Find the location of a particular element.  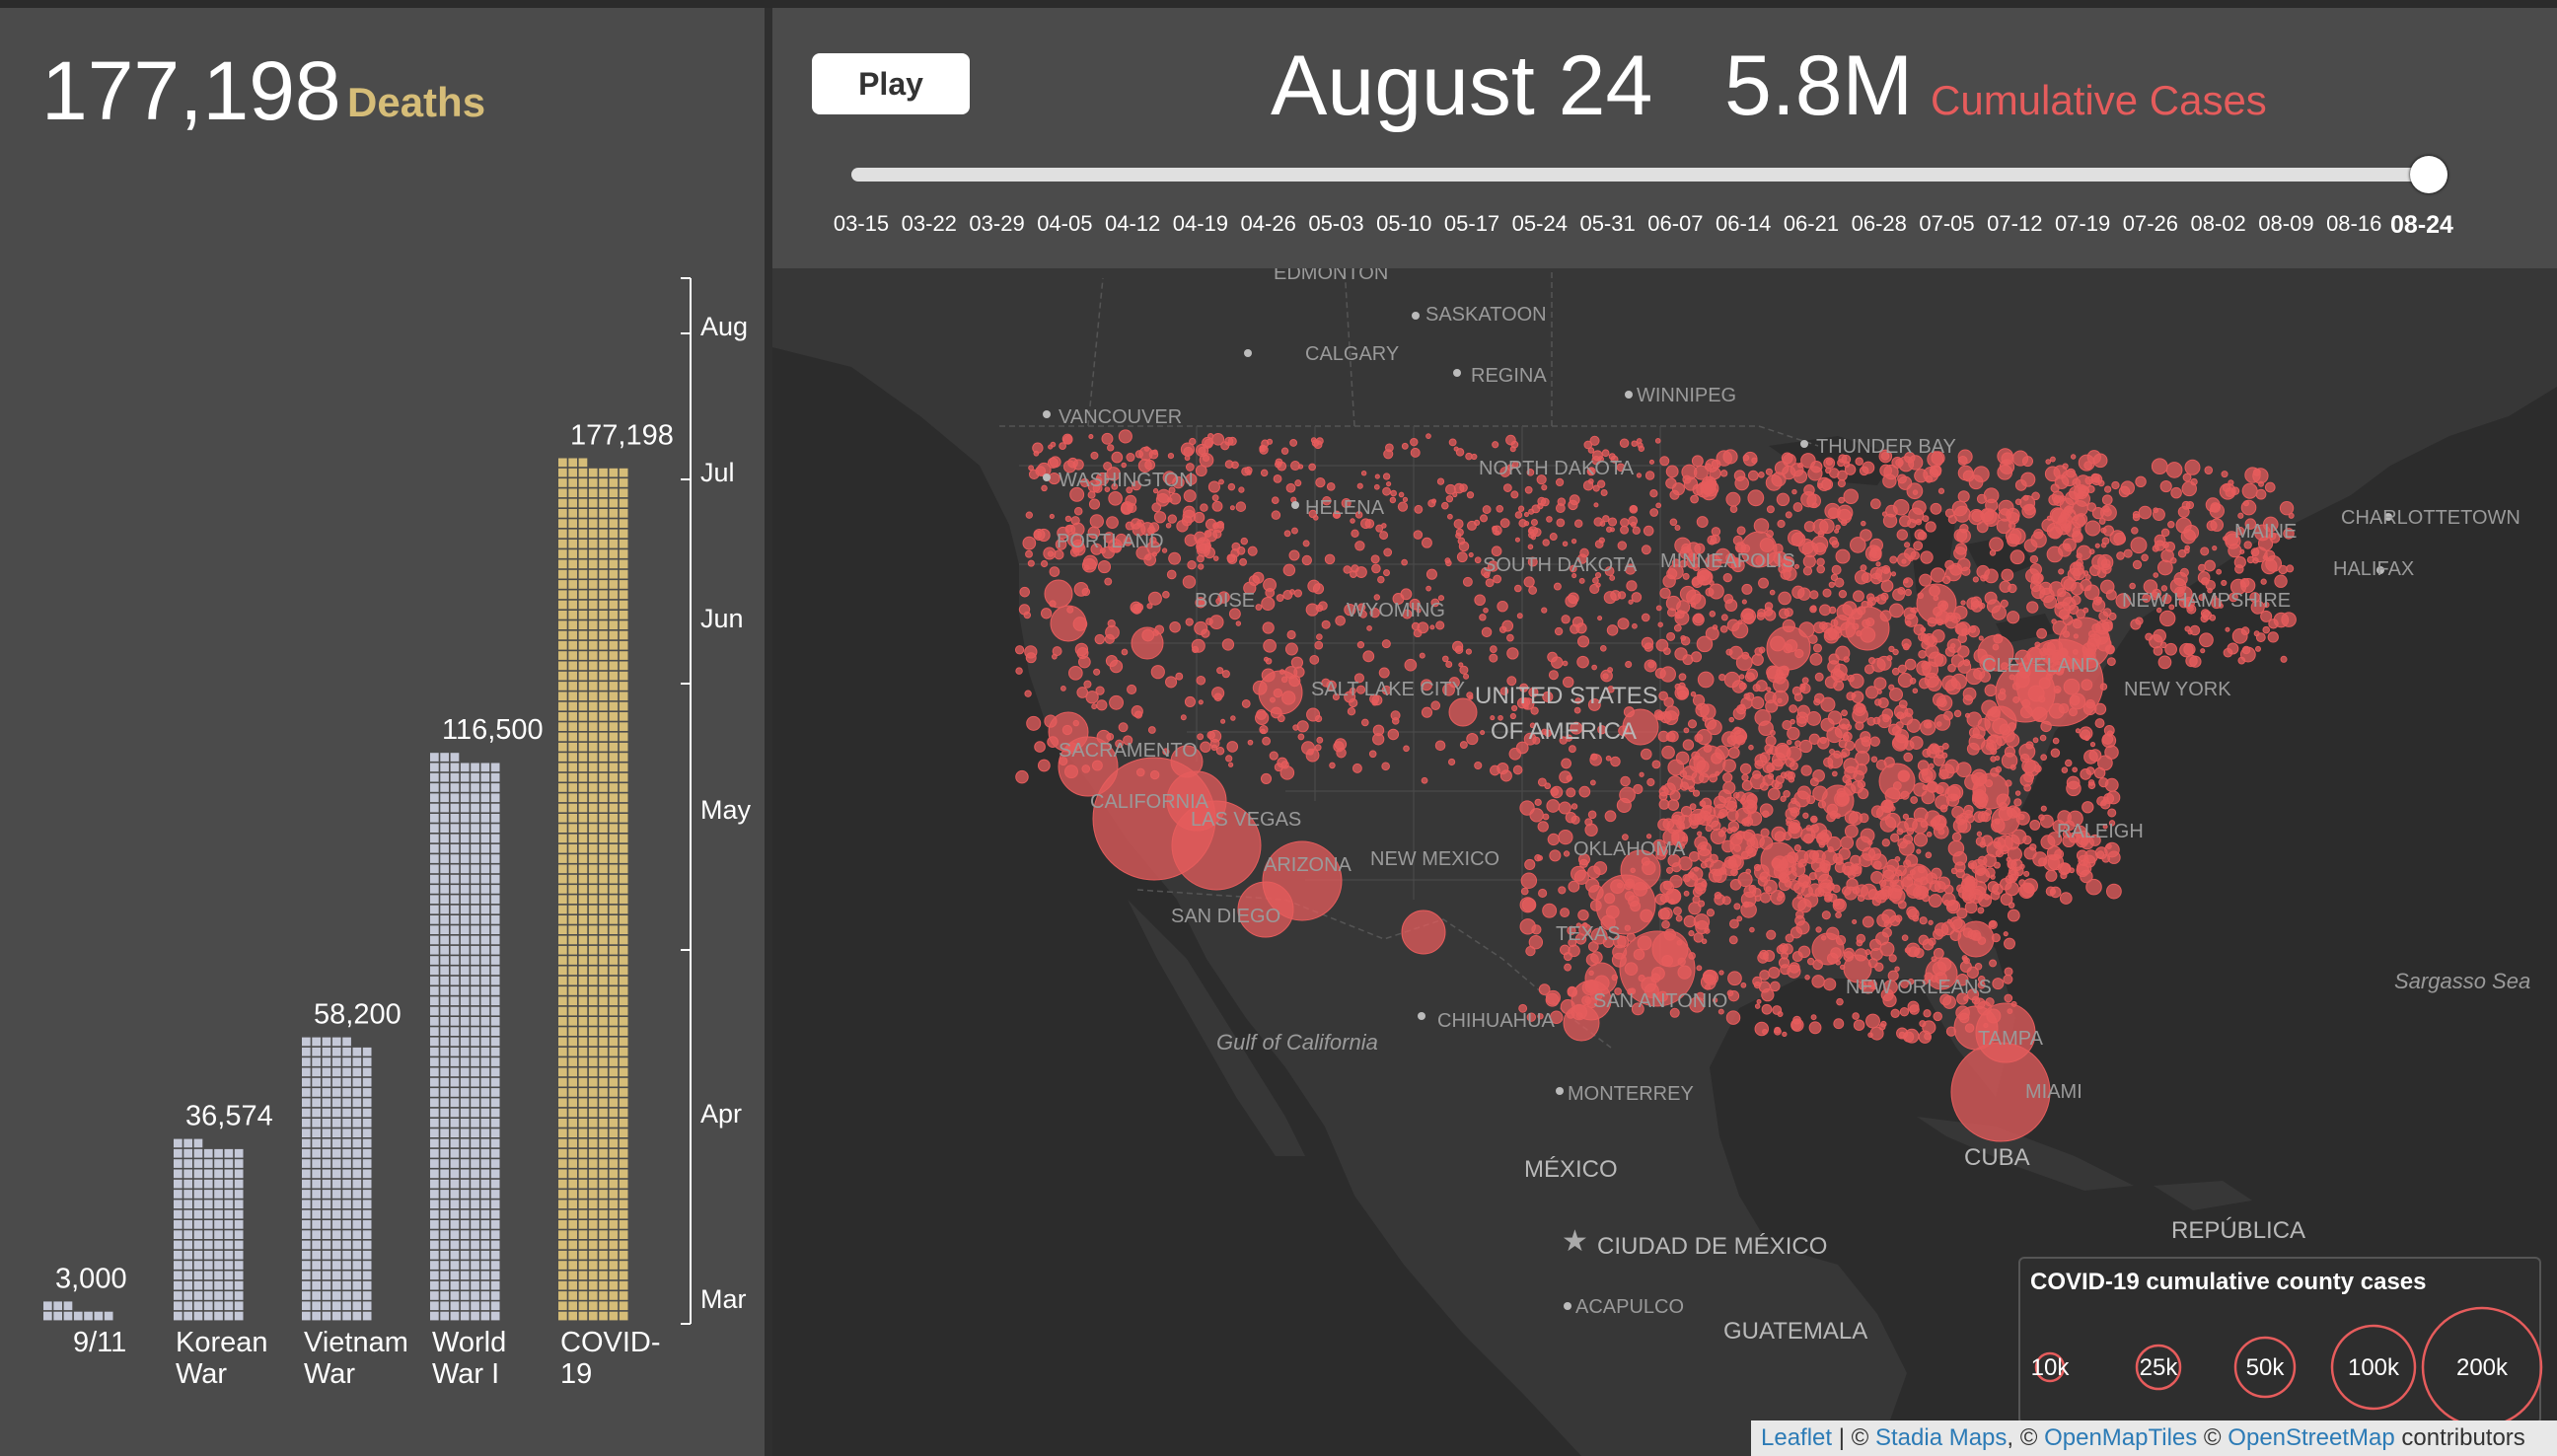

slider-tick-04-19: 04-19 is located at coordinates (1200, 224).